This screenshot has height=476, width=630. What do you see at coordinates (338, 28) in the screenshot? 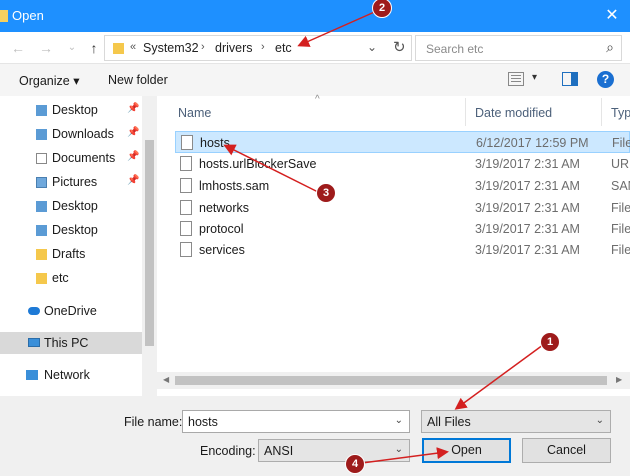
I see `arrow-to-address` at bounding box center [338, 28].